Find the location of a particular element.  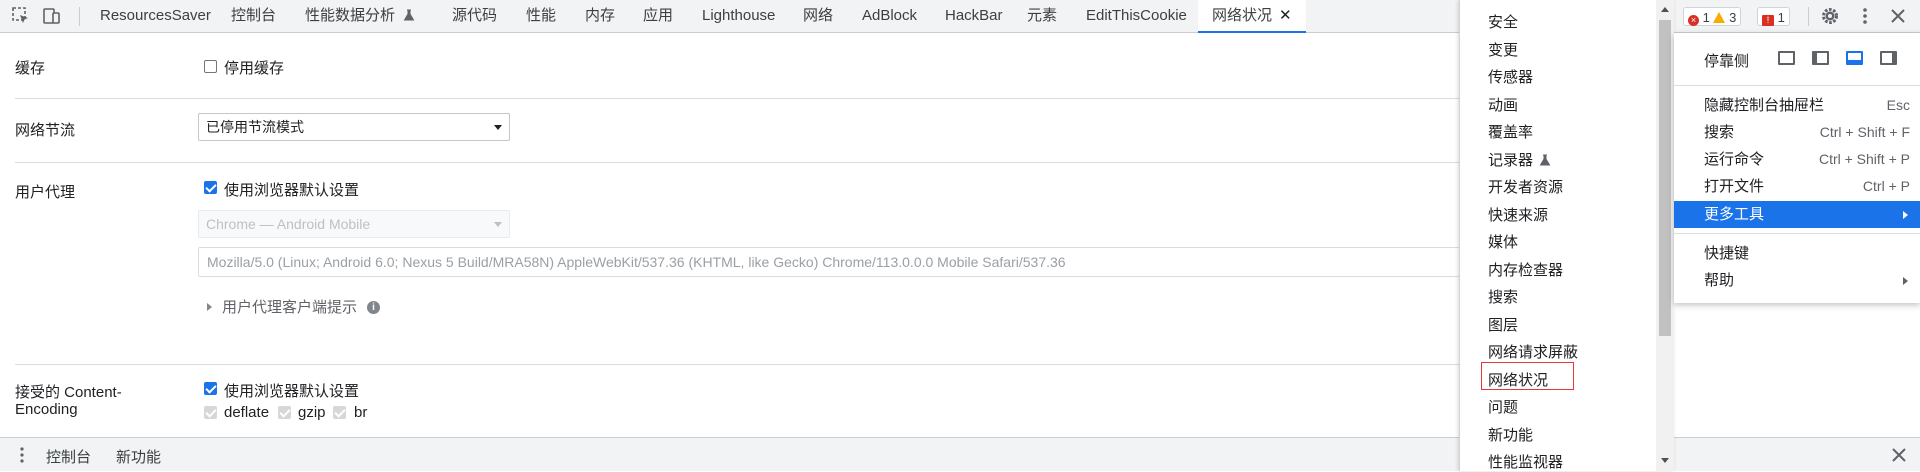

tab-lighthouse: Lighthouse is located at coordinates (738, 16).